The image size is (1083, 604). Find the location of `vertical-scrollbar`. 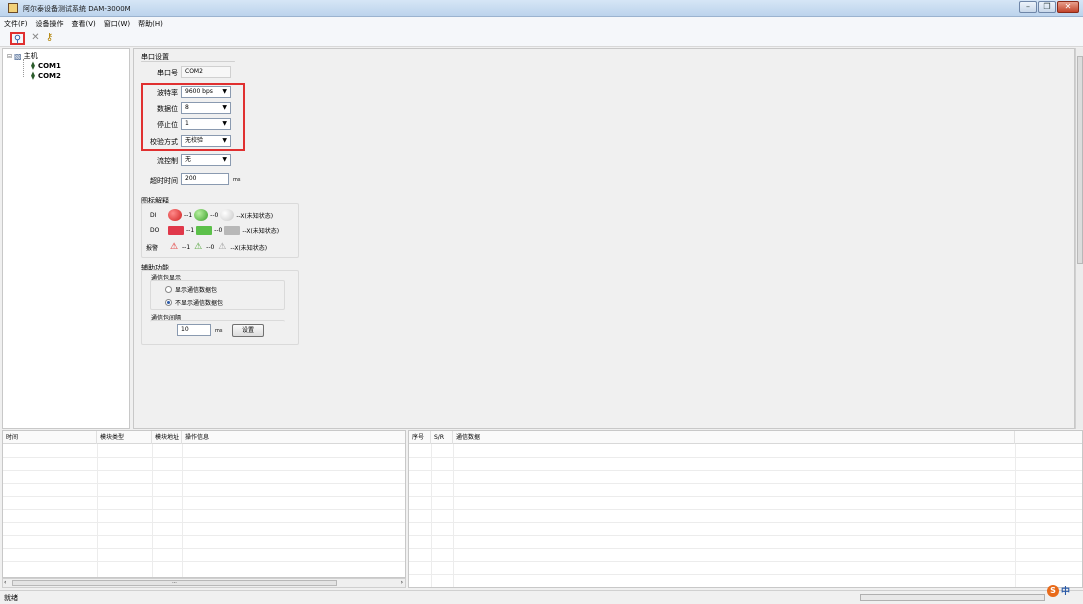

vertical-scrollbar is located at coordinates (1079, 238).